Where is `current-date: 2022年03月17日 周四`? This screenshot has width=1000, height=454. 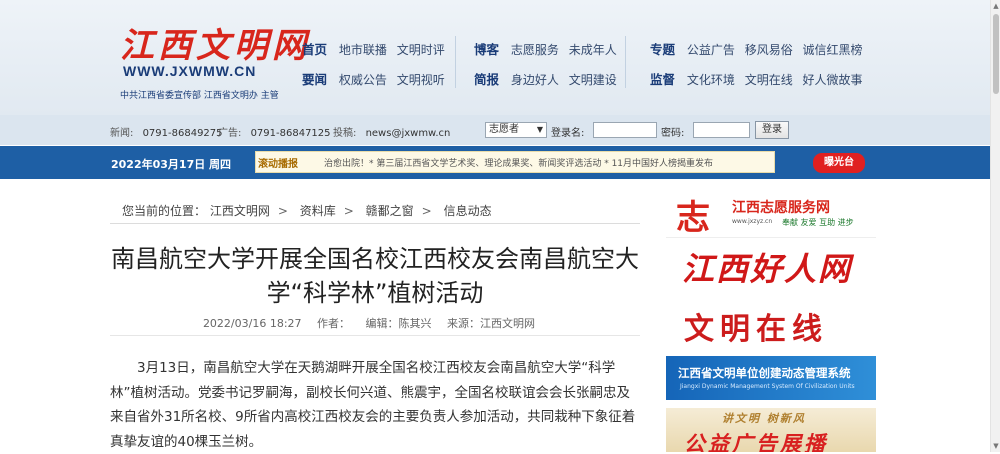 current-date: 2022年03月17日 周四 is located at coordinates (171, 164).